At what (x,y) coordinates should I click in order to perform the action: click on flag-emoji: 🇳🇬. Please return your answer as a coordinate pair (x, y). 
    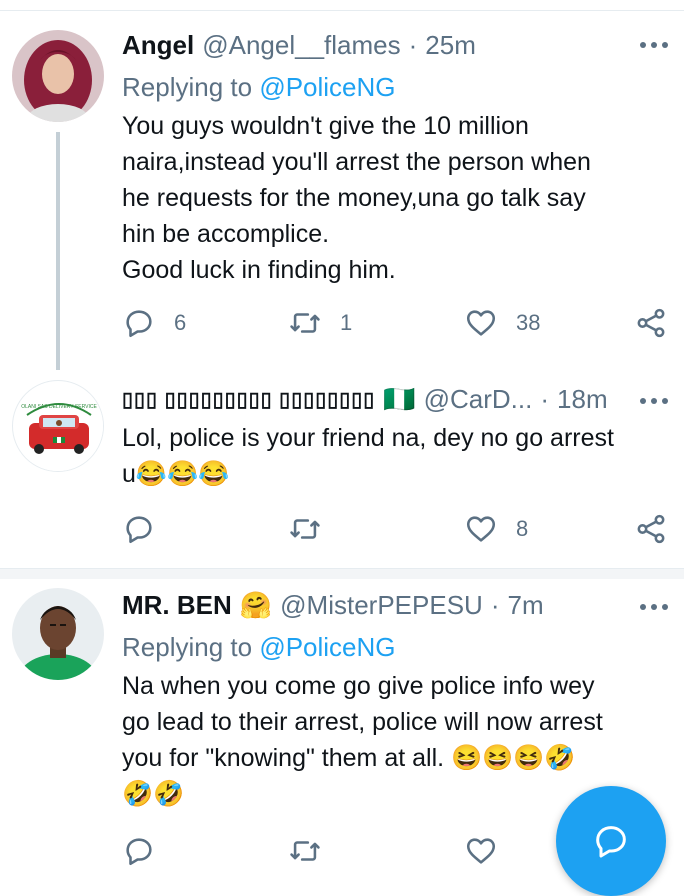
    Looking at the image, I should click on (399, 399).